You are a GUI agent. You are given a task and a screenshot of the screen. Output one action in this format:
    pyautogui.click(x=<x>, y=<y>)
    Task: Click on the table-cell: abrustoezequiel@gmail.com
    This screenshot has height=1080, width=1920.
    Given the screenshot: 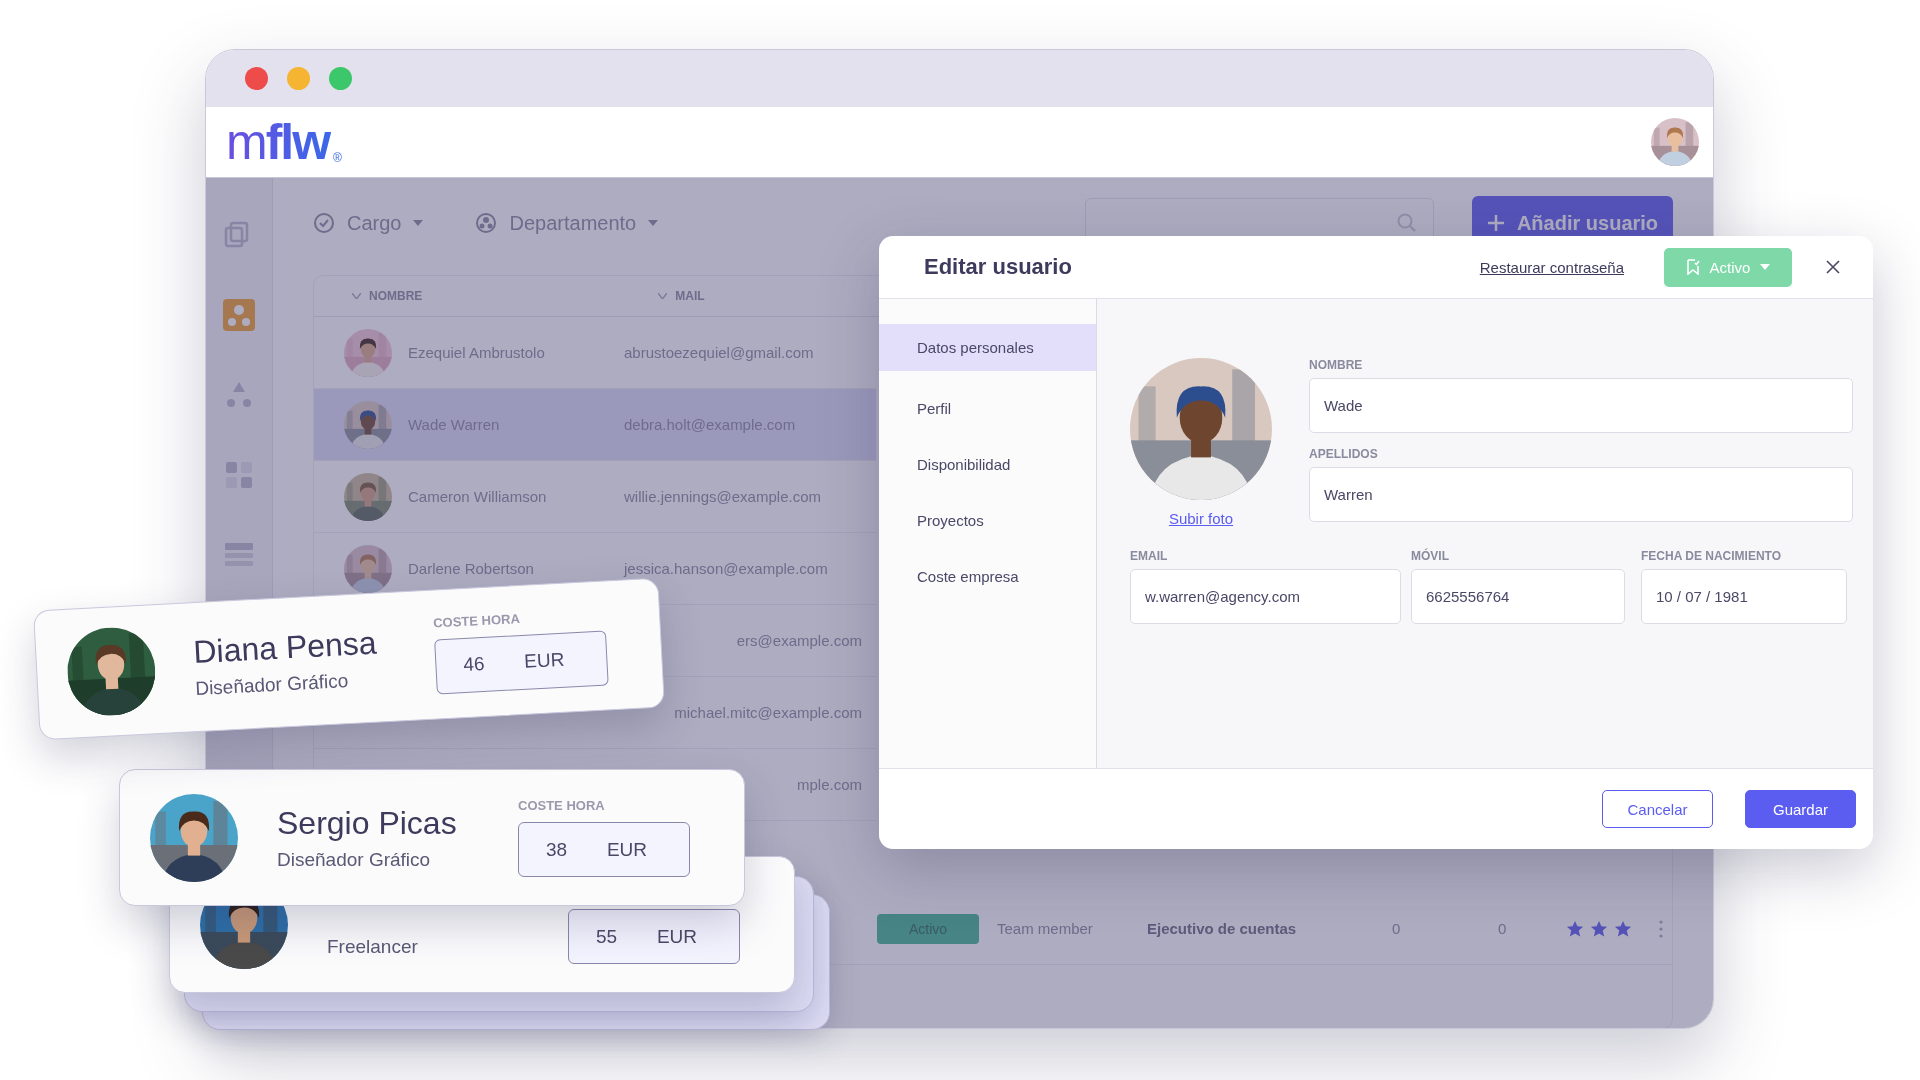 What is the action you would take?
    pyautogui.click(x=719, y=352)
    